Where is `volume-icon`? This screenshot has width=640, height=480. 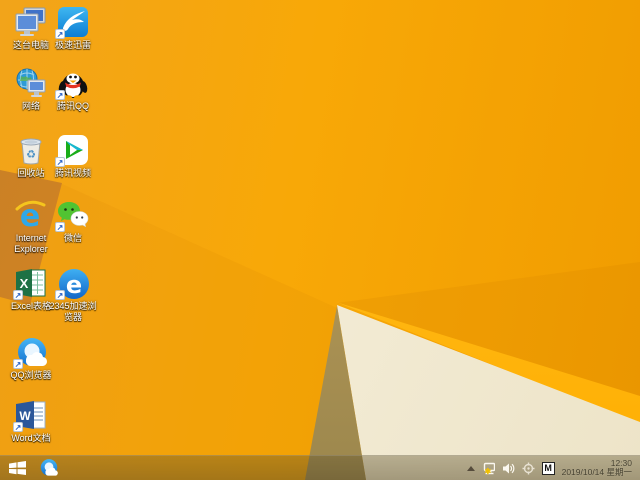
volume-icon is located at coordinates (508, 468).